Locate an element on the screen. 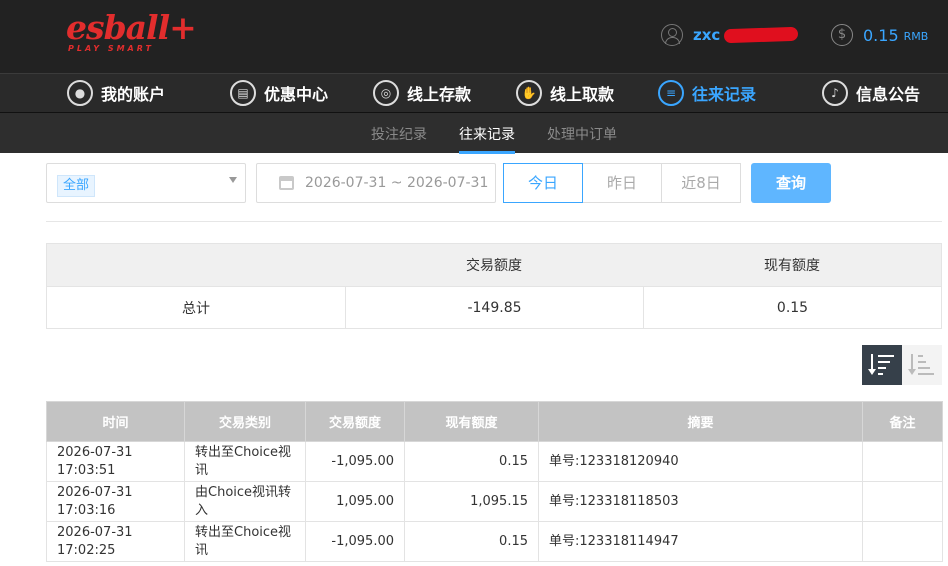 This screenshot has width=948, height=566. sort-descending-icon is located at coordinates (881, 365).